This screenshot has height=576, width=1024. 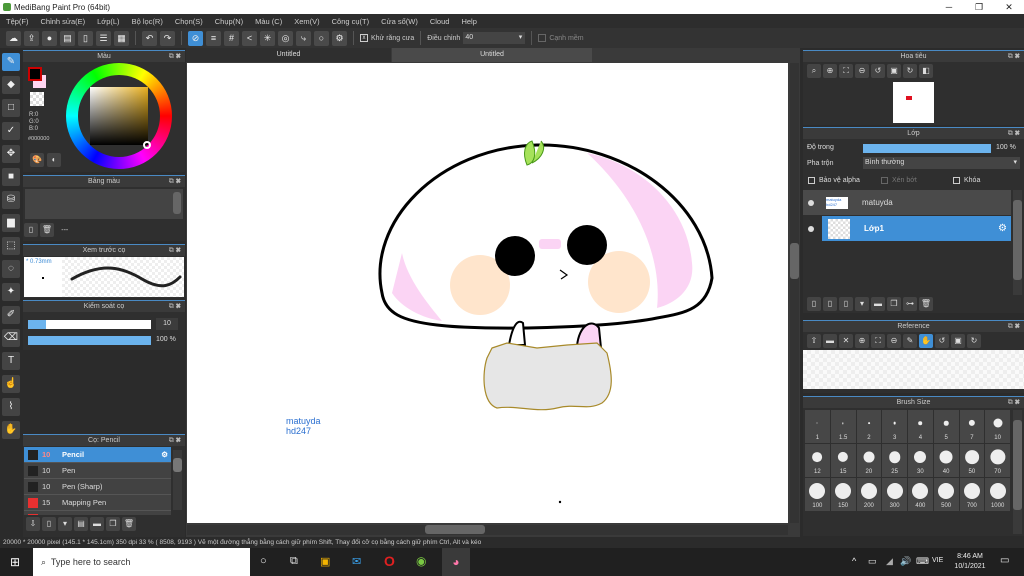 What do you see at coordinates (979, 7) in the screenshot?
I see `maximize-button: ❐` at bounding box center [979, 7].